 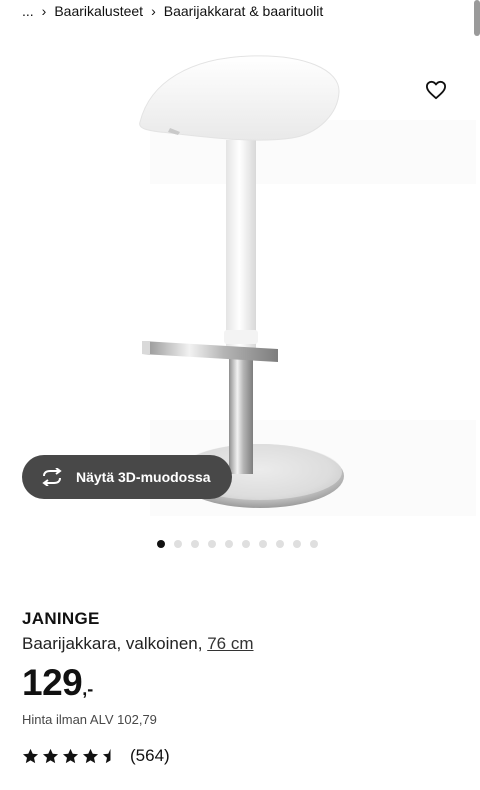 I want to click on rating: (564), so click(x=96, y=756).